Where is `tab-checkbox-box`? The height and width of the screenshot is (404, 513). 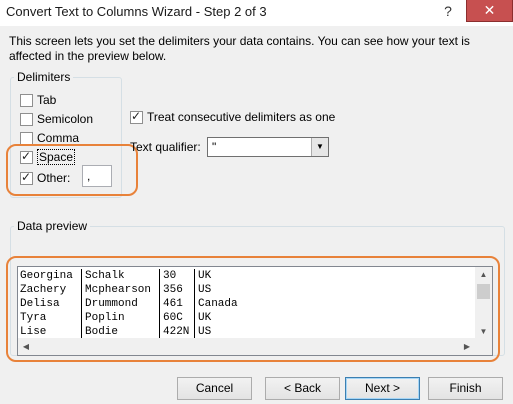 tab-checkbox-box is located at coordinates (26, 100).